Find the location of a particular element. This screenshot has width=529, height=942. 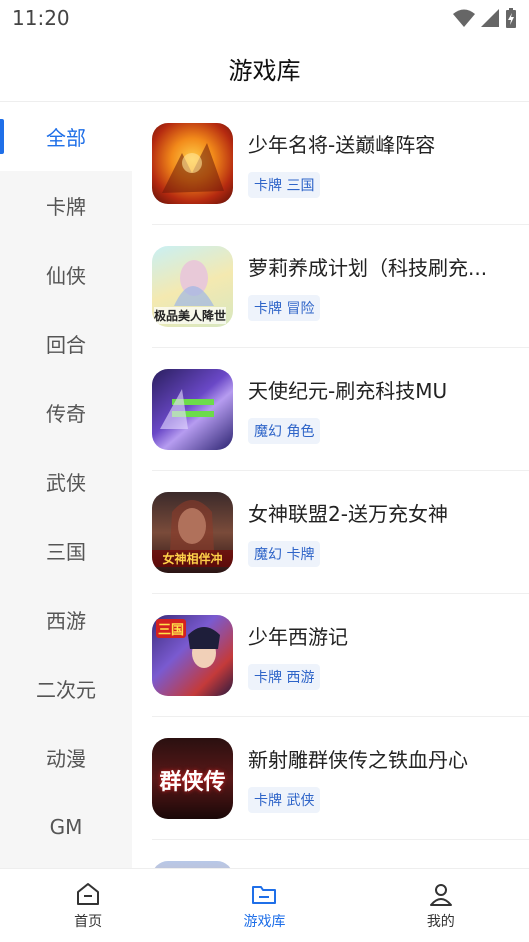

list-item: 群侠传 新射雕群侠传之铁血丹心 卡牌 武侠 is located at coordinates (330, 778).